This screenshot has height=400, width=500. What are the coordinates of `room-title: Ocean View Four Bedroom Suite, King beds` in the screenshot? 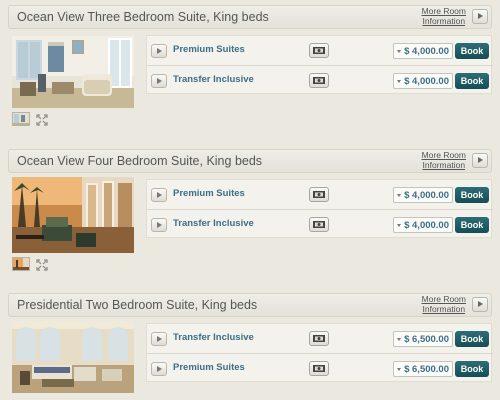 It's located at (140, 161).